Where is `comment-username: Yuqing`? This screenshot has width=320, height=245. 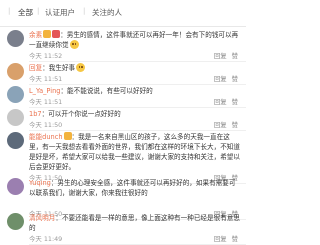
comment-username: Yuqing is located at coordinates (40, 183).